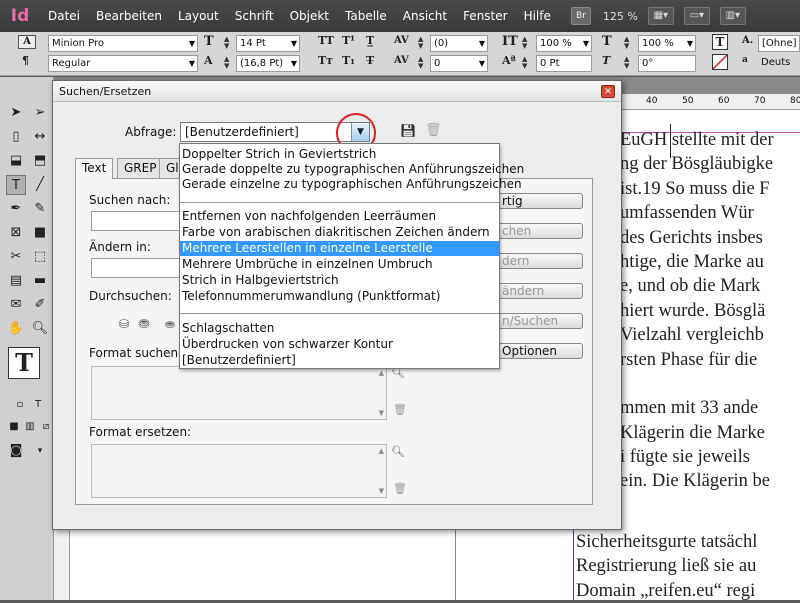 The image size is (800, 603). I want to click on change-button: dern, so click(536, 261).